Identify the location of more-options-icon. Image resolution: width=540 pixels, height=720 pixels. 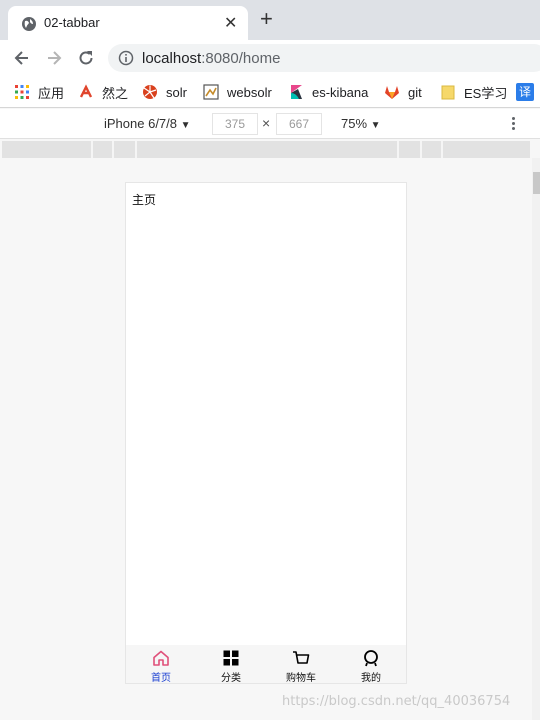
(513, 124).